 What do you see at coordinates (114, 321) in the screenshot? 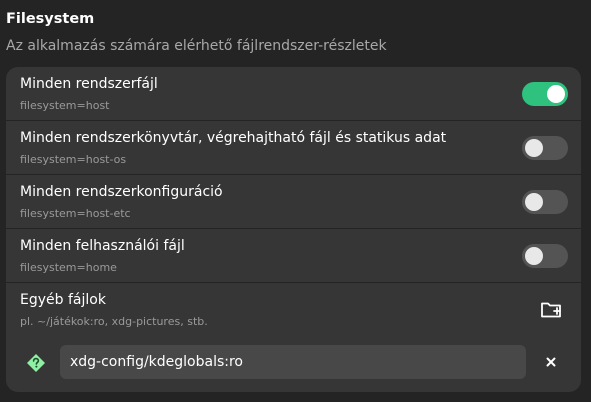
I see `row-subtitle: pl. ~/játékok:ro, xdg-pictures, stb.` at bounding box center [114, 321].